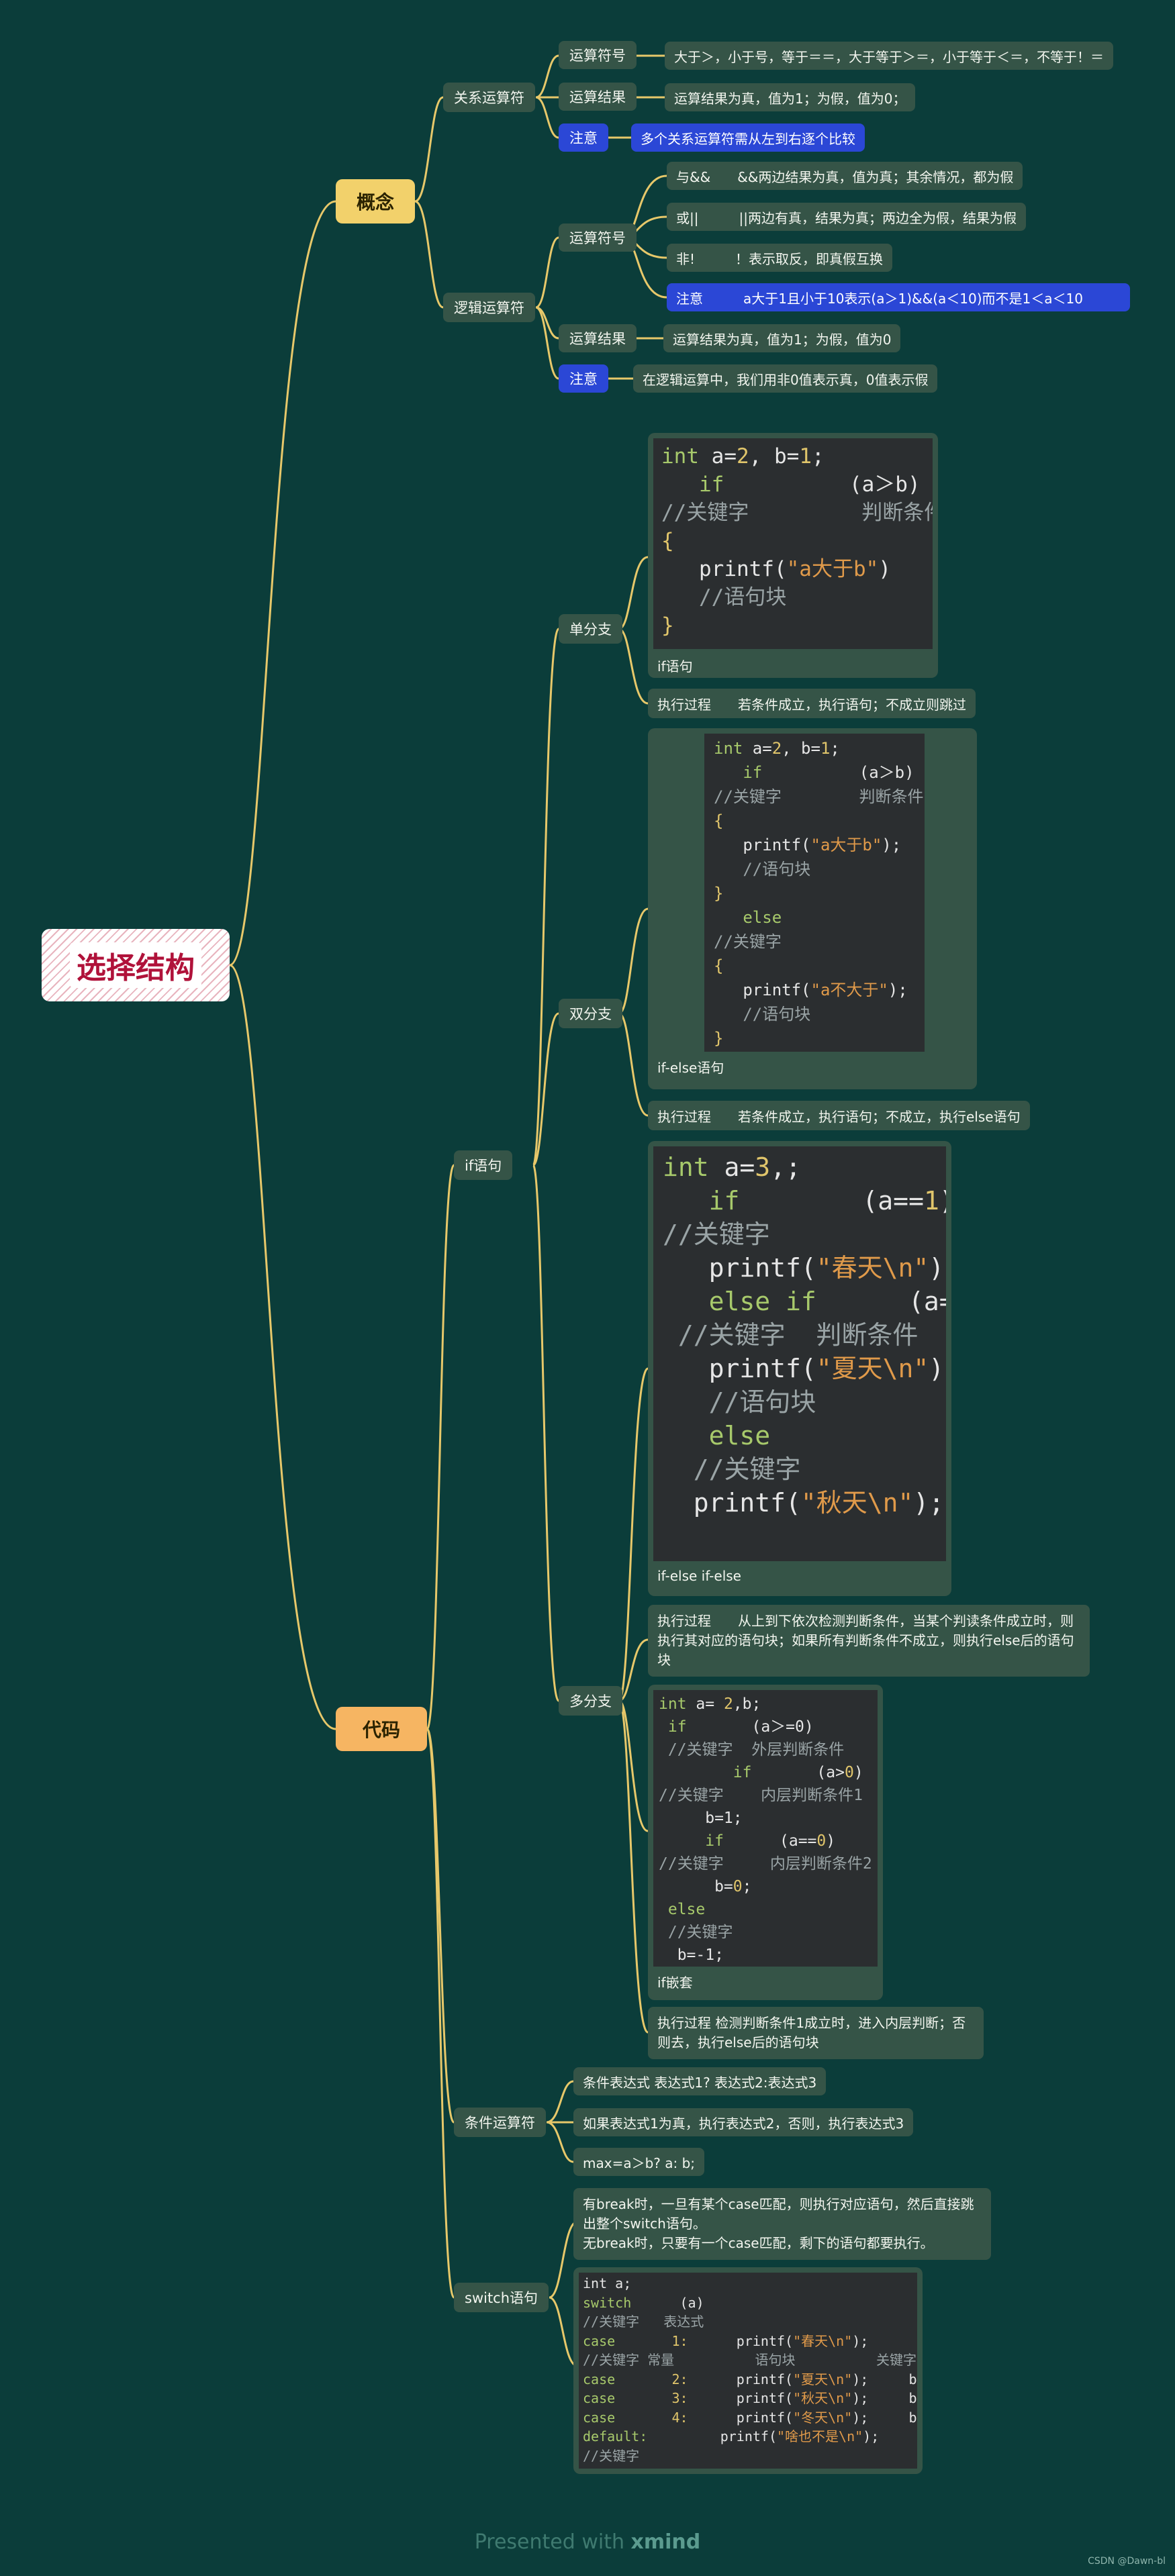  I want to click on root-topic: 选择结构, so click(136, 965).